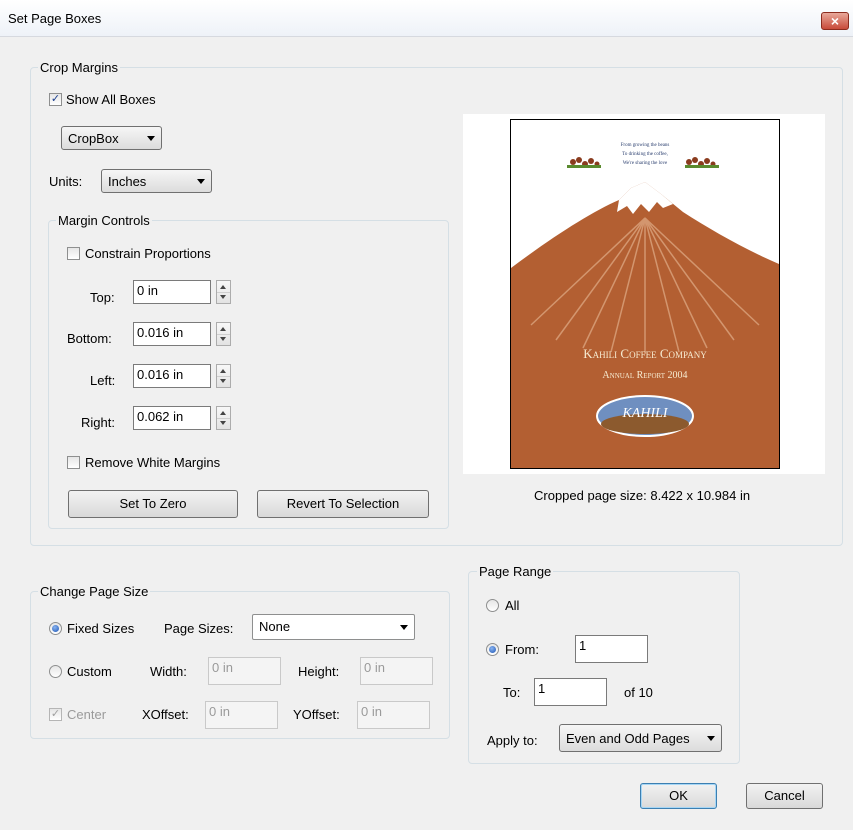 The image size is (853, 830). What do you see at coordinates (611, 649) in the screenshot?
I see `from-page-input: 1` at bounding box center [611, 649].